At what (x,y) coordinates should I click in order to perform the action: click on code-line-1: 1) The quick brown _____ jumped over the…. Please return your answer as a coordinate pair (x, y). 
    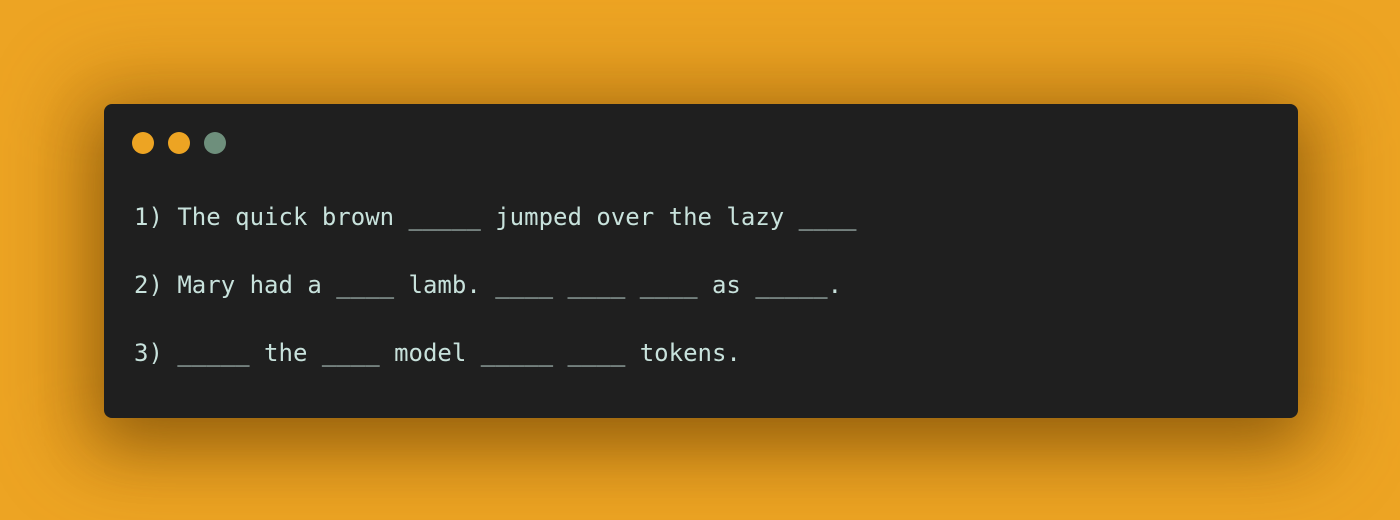
    Looking at the image, I should click on (495, 217).